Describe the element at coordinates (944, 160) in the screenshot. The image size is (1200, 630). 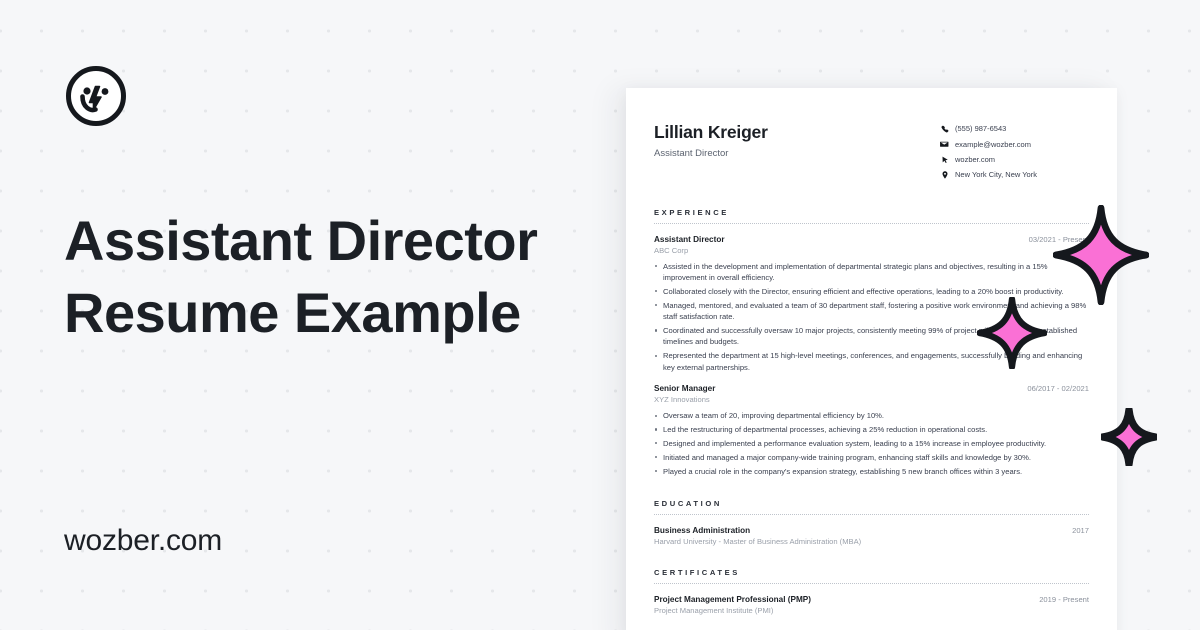
I see `cursor-icon` at that location.